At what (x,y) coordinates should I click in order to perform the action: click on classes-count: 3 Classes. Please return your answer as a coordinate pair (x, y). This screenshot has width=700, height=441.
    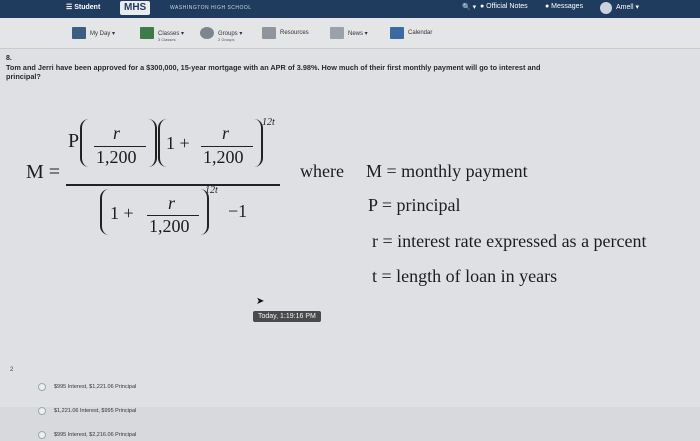
    Looking at the image, I should click on (167, 39).